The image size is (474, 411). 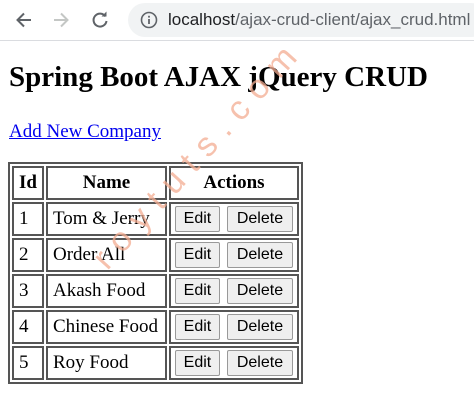 What do you see at coordinates (106, 327) in the screenshot?
I see `row-name: Chinese Food` at bounding box center [106, 327].